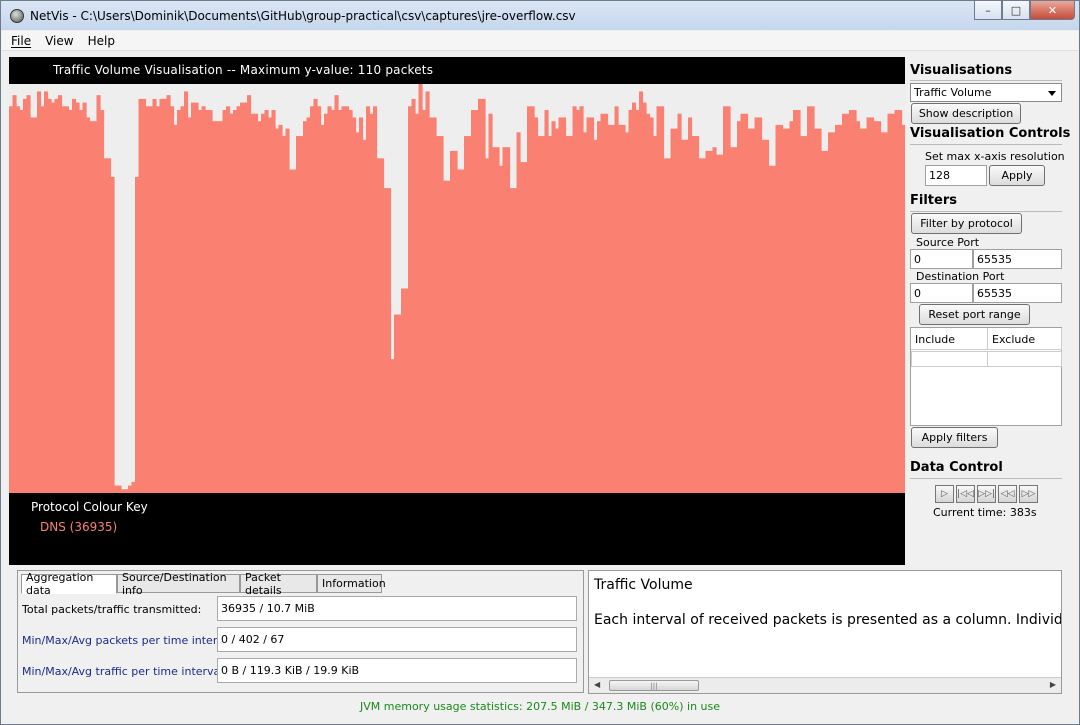  I want to click on tab-source-destination-info: Source/Destination info, so click(178, 584).